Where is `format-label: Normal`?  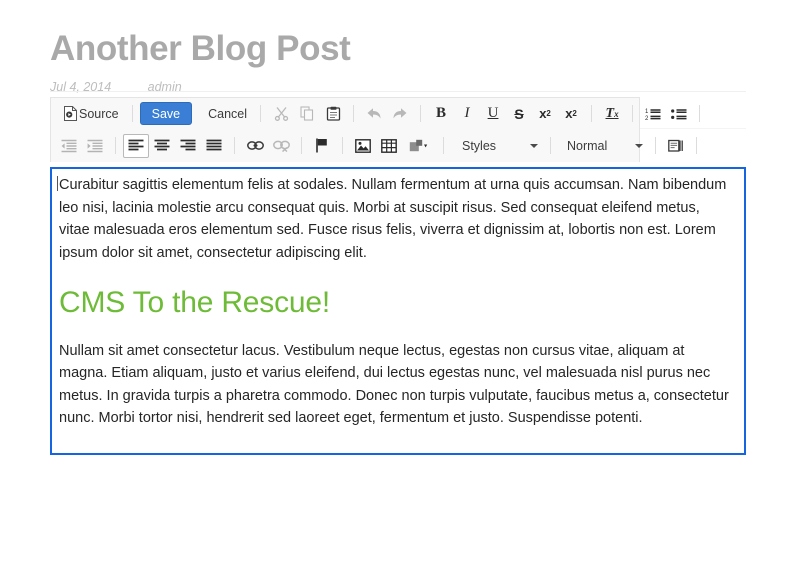 format-label: Normal is located at coordinates (587, 145).